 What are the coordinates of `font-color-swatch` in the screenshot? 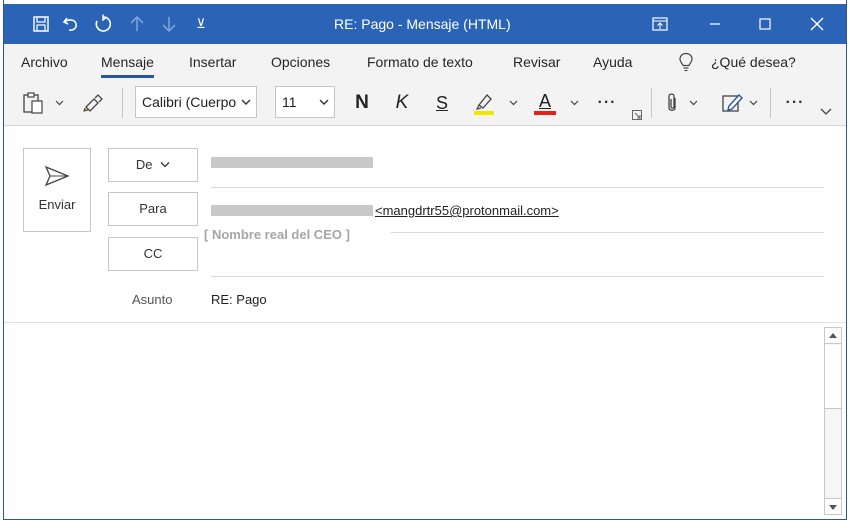 It's located at (545, 113).